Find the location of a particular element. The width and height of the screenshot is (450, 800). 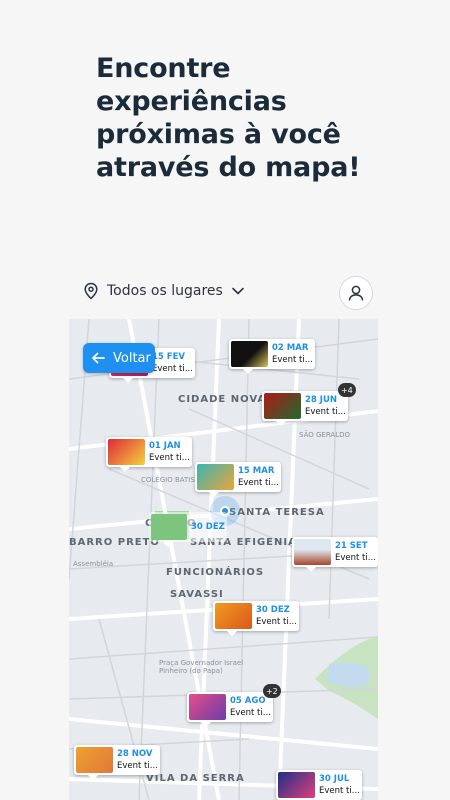

event-pin: 05 AGO Event ti... +2 is located at coordinates (234, 705).